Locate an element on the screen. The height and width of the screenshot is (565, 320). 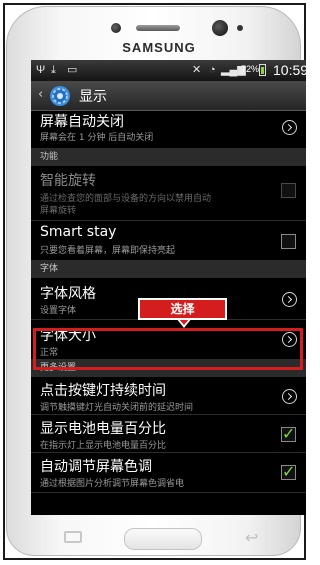
action-bar: ‹ 显示 is located at coordinates (168, 96).